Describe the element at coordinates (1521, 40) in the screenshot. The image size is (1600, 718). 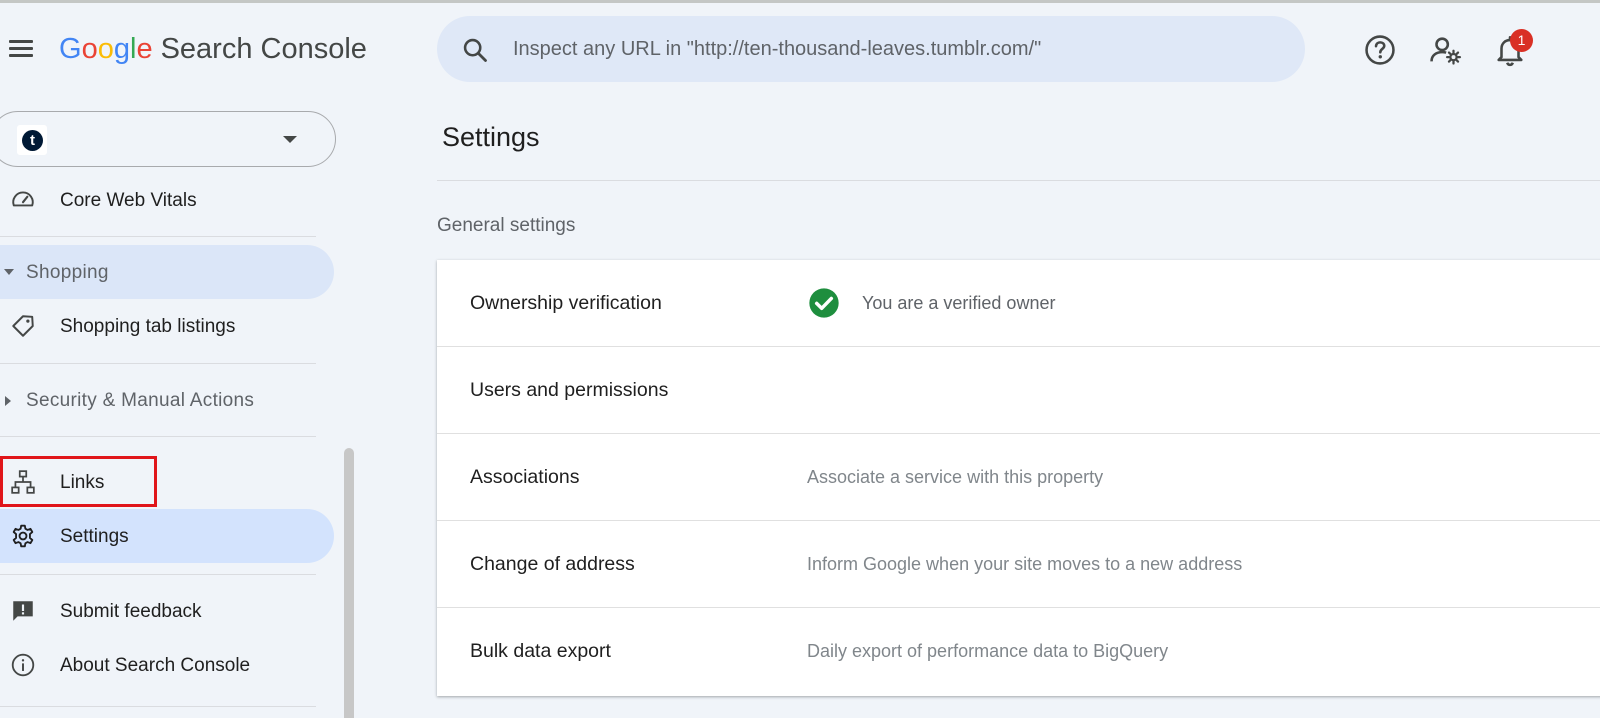
I see `notification-badge: 1` at that location.